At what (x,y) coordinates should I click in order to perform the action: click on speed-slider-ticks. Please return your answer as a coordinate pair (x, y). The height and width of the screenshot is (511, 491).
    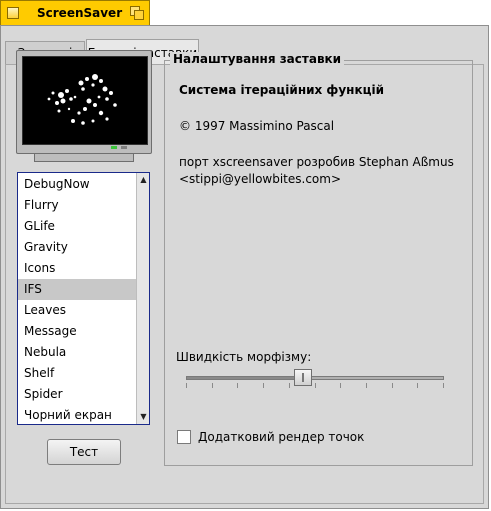
    Looking at the image, I should click on (315, 386).